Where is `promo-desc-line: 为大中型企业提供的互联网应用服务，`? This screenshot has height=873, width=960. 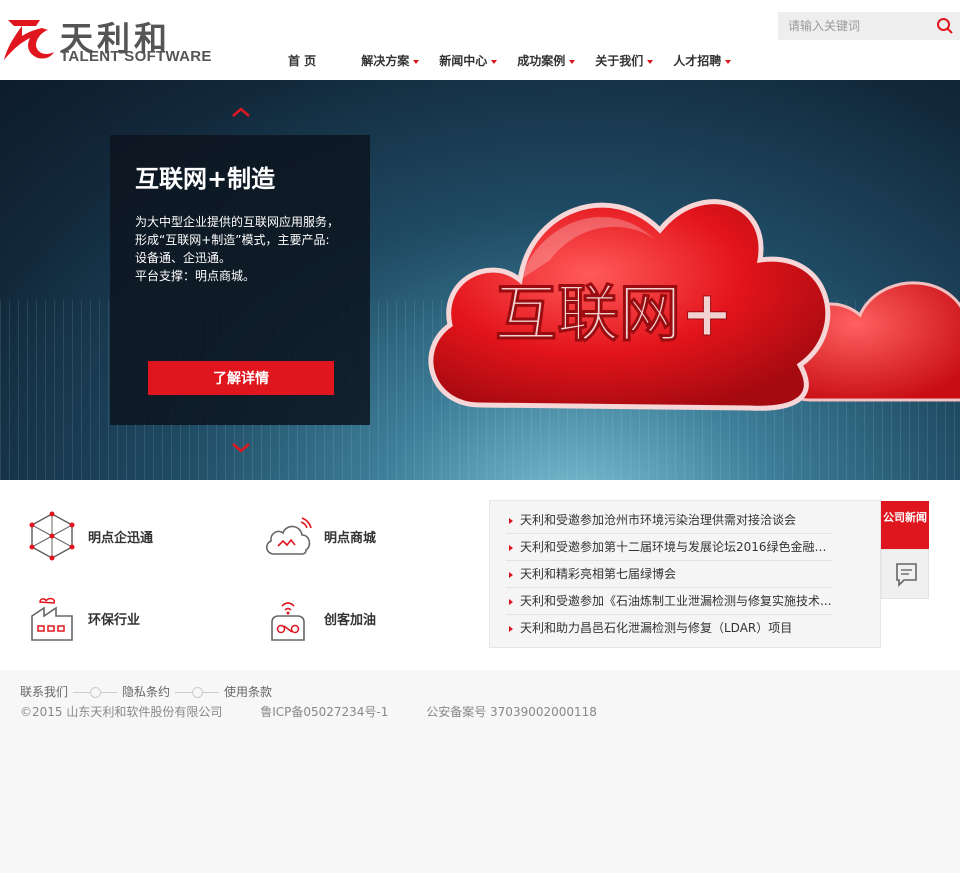
promo-desc-line: 为大中型企业提供的互联网应用服务， is located at coordinates (237, 222).